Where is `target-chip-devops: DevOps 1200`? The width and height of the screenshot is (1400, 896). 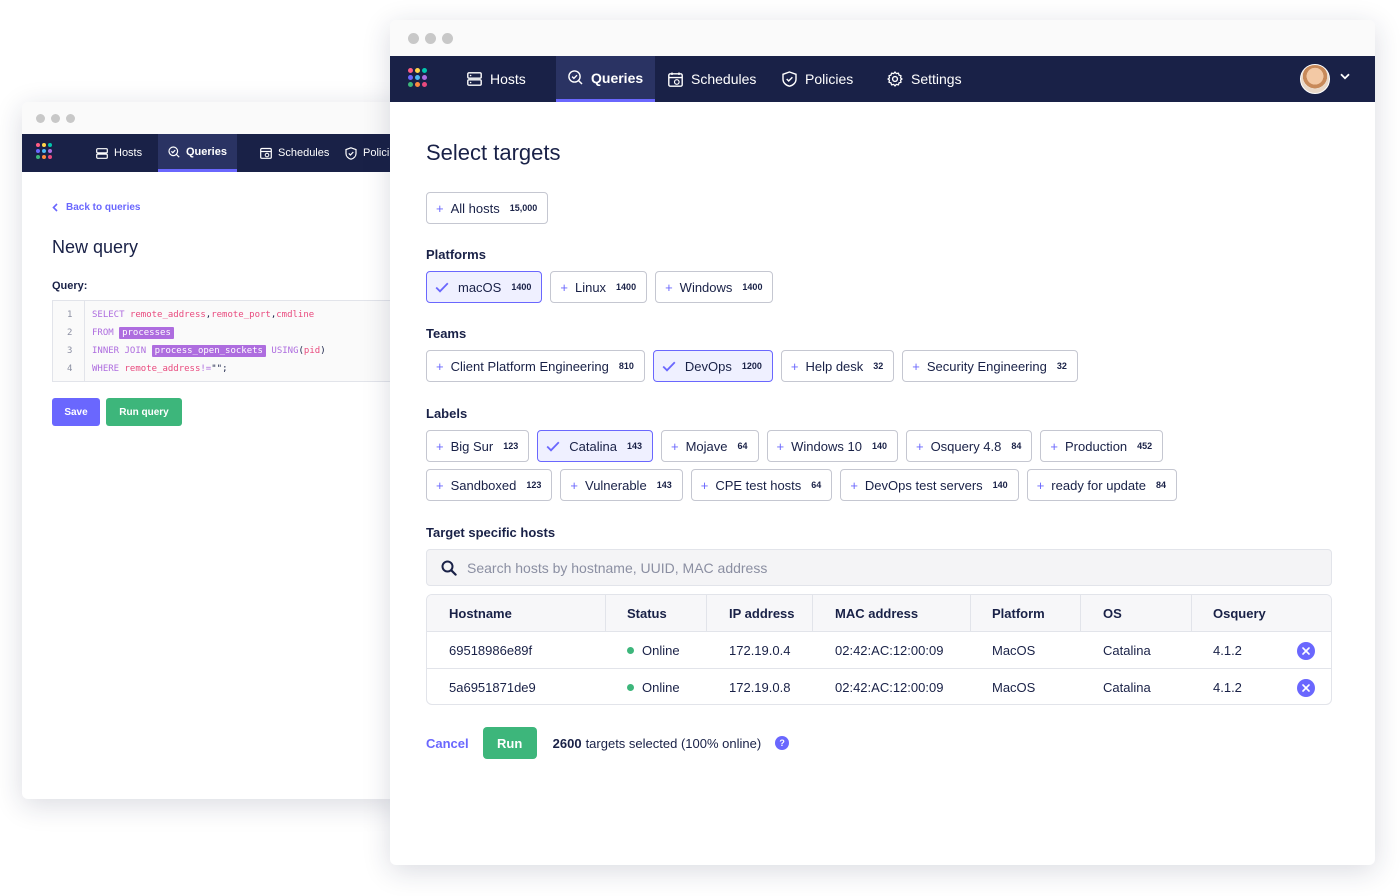
target-chip-devops: DevOps 1200 is located at coordinates (712, 366).